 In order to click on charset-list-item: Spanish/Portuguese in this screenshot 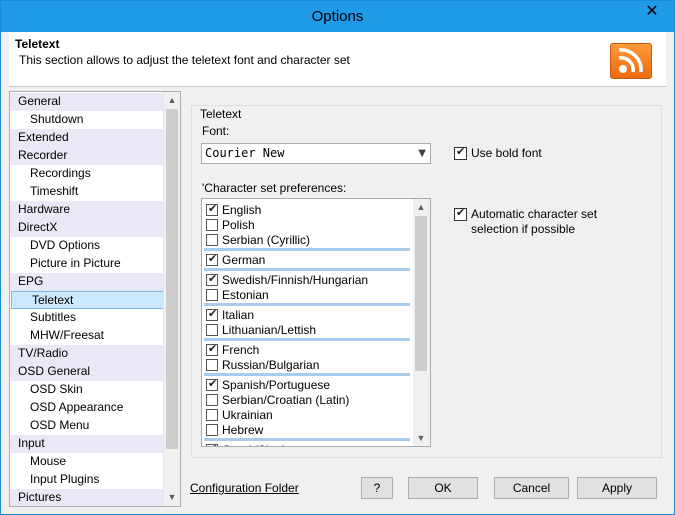, I will do `click(268, 384)`.